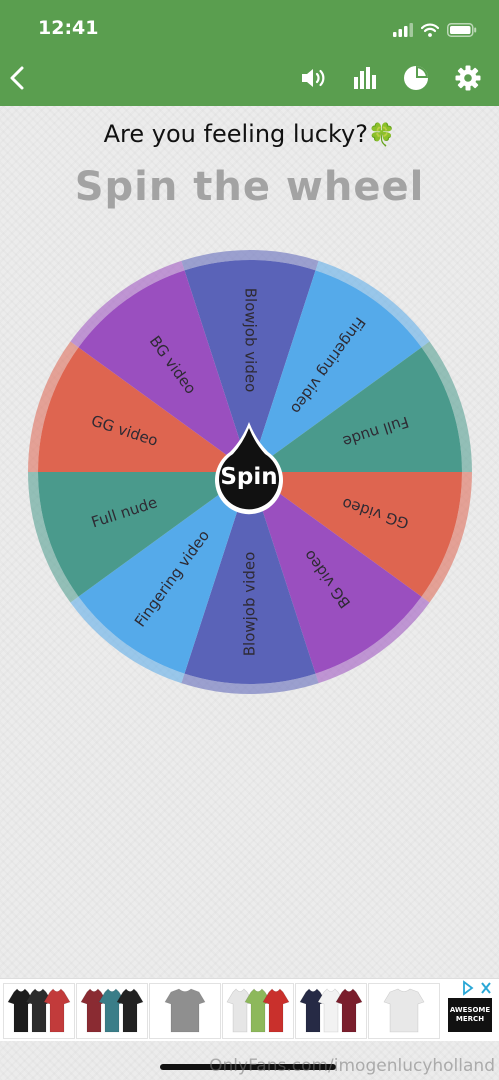 Image resolution: width=499 pixels, height=1080 pixels. What do you see at coordinates (352, 1066) in the screenshot?
I see `watermark: OnlyFans.com/imogenlucyholland` at bounding box center [352, 1066].